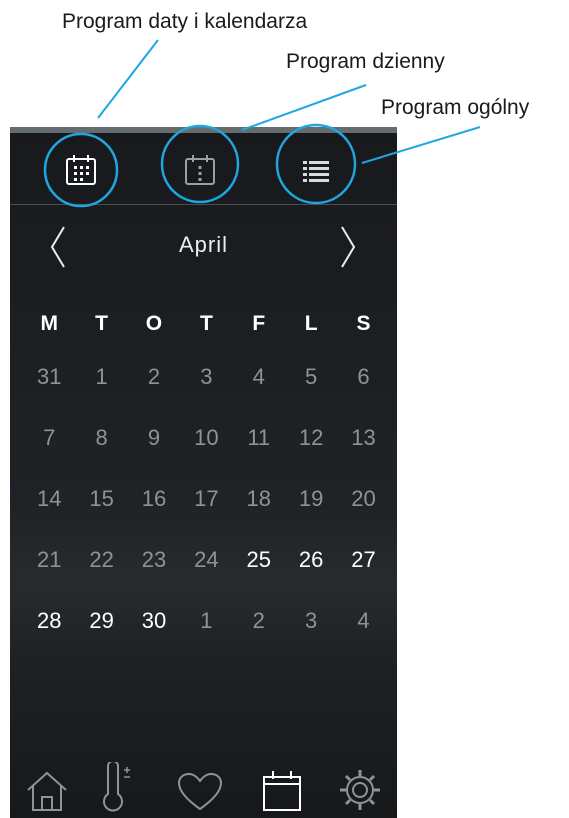 The height and width of the screenshot is (818, 569). I want to click on nav-calendar, so click(282, 787).